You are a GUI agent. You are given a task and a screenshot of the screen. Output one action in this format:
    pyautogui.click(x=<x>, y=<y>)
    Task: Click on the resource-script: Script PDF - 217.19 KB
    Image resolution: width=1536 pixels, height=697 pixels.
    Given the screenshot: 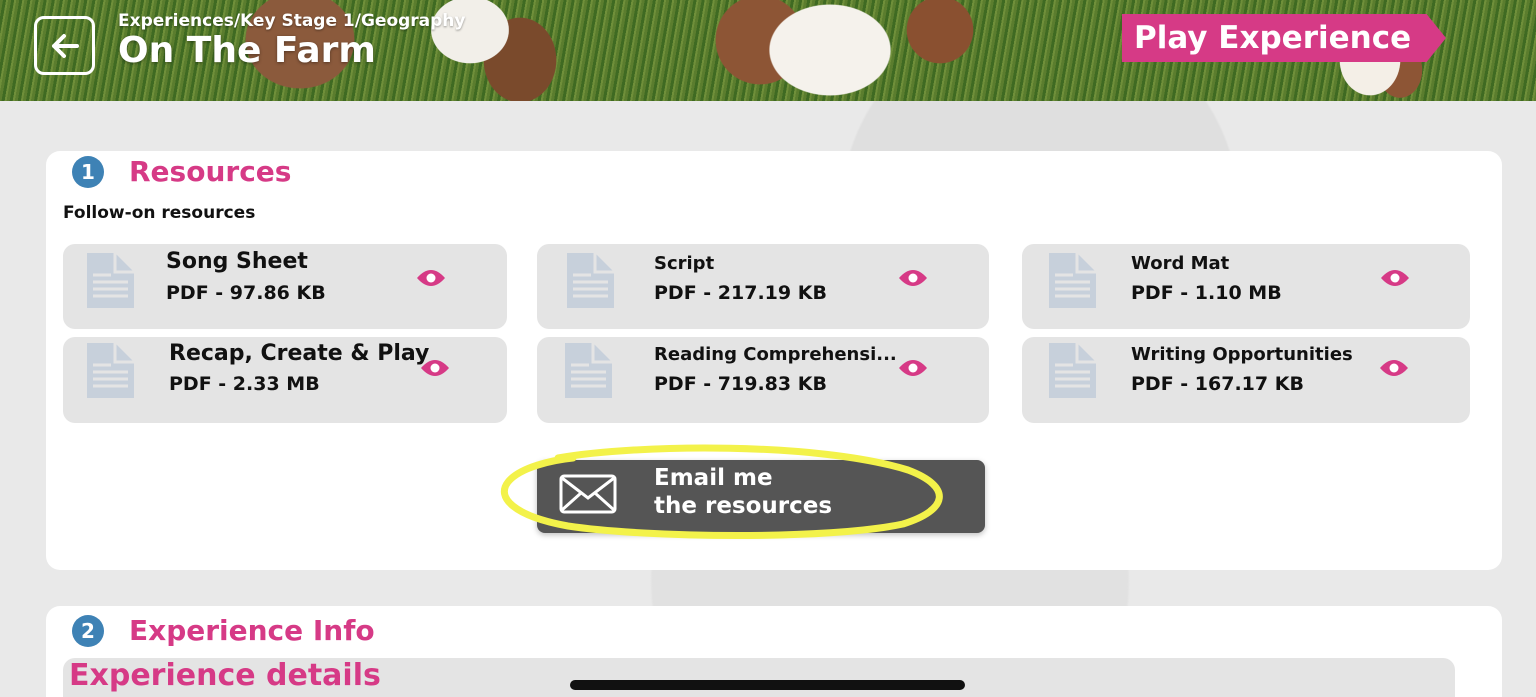 What is the action you would take?
    pyautogui.click(x=763, y=286)
    